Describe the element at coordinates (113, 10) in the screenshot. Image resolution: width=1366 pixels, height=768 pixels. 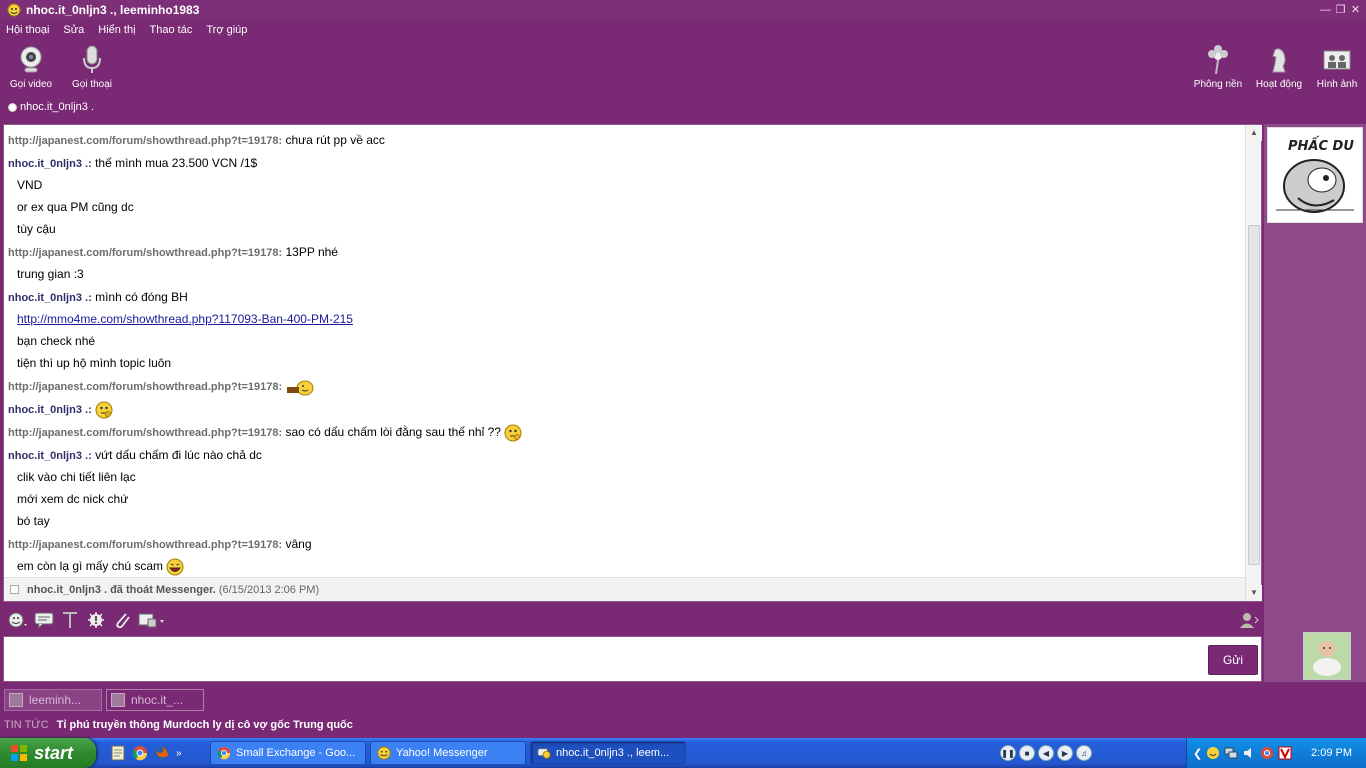
I see `window-title: nhoc.it_0nljn3 ., leeminho1983` at that location.